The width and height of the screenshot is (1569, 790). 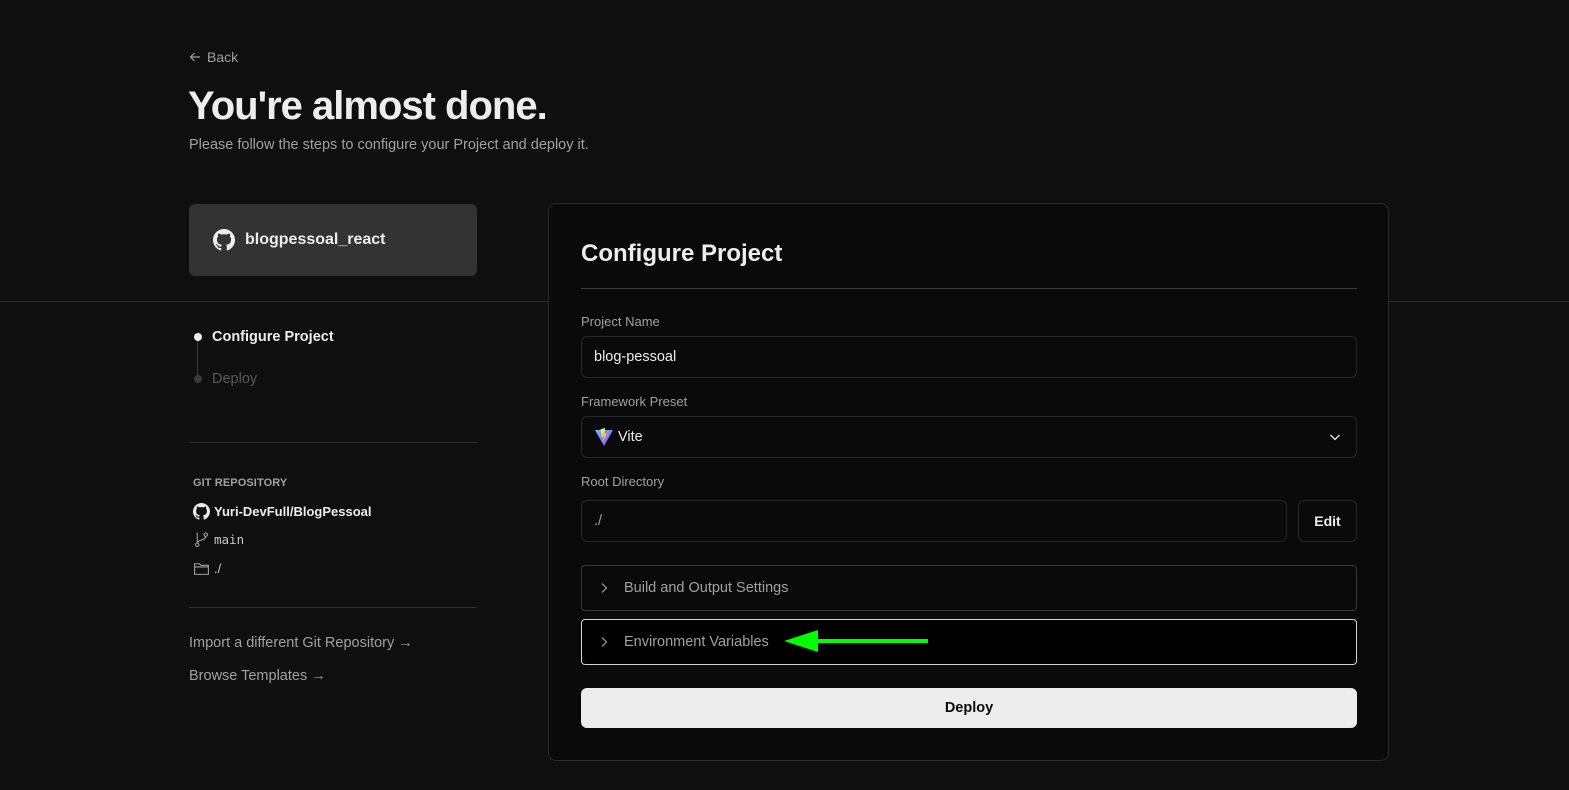 I want to click on panel-divider, so click(x=969, y=288).